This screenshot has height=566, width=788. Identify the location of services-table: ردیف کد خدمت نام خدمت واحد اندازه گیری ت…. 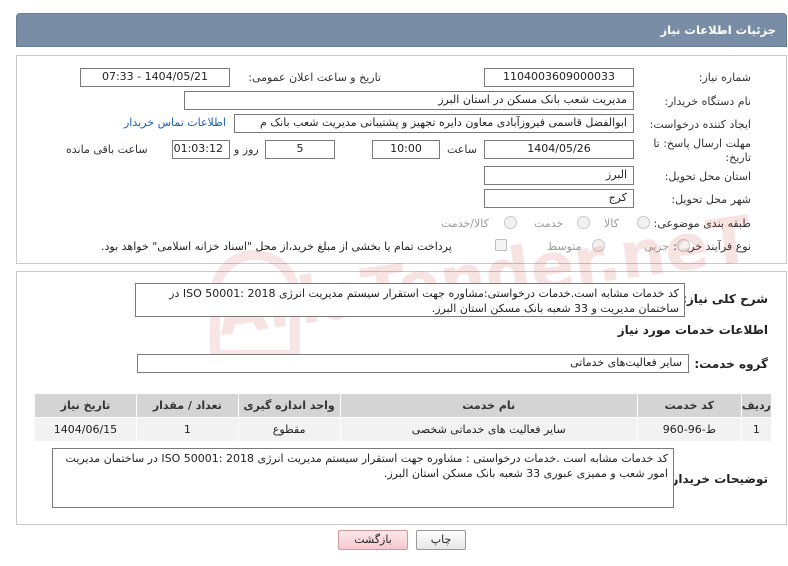
(403, 417).